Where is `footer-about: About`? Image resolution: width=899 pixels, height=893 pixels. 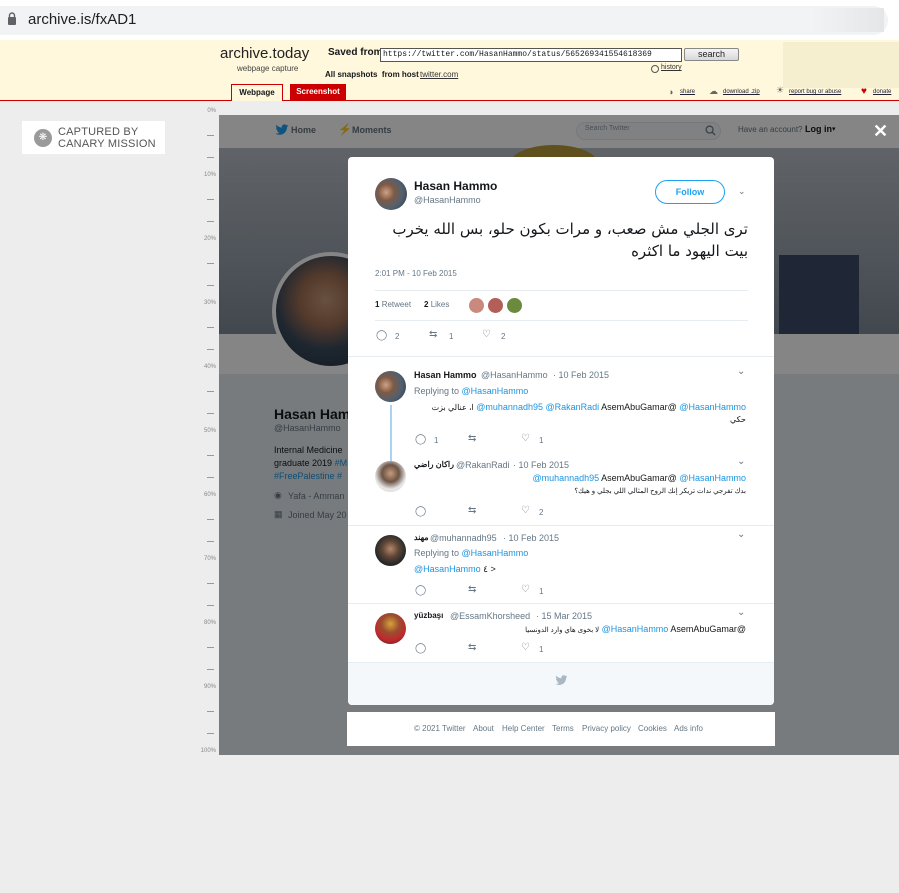
footer-about: About is located at coordinates (483, 728).